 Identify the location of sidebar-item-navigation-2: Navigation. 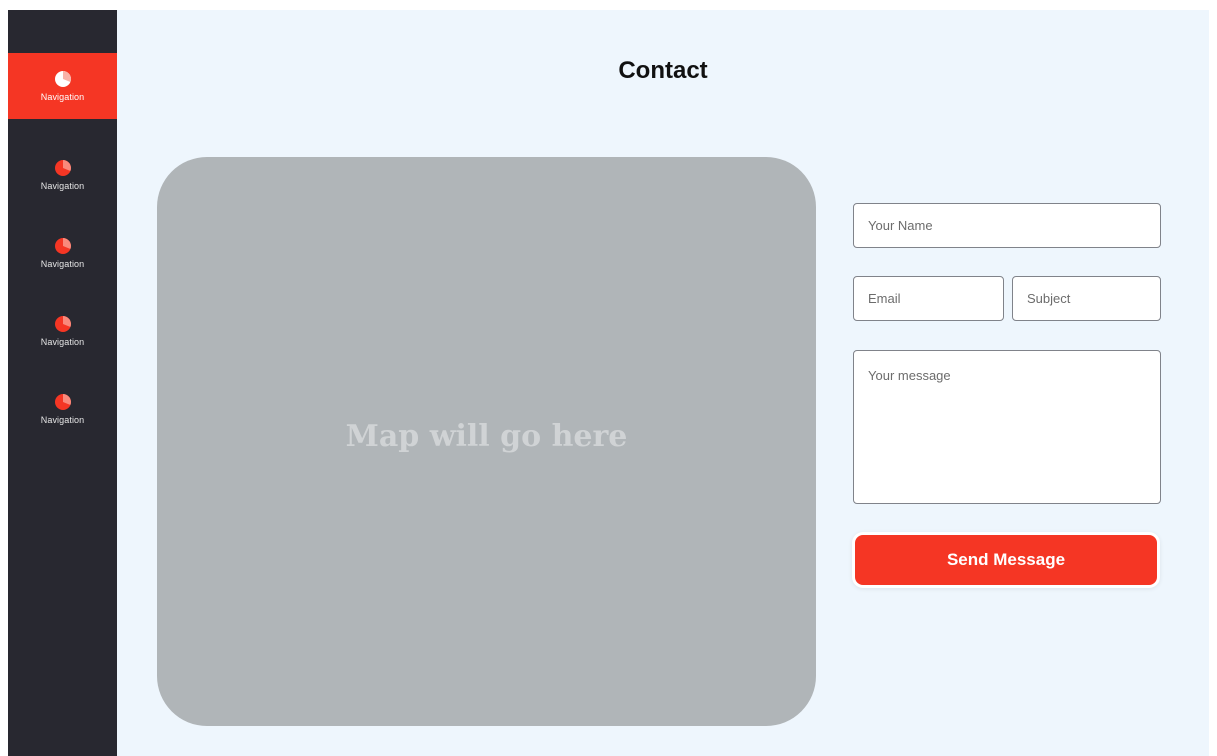
(62, 175).